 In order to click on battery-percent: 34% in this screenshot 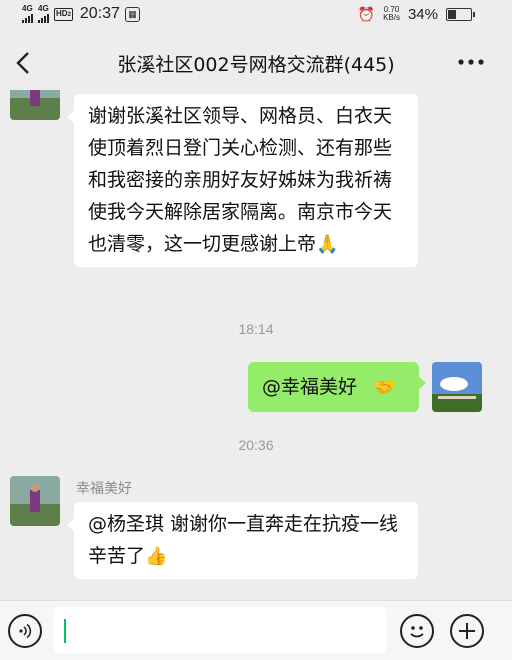, I will do `click(422, 14)`.